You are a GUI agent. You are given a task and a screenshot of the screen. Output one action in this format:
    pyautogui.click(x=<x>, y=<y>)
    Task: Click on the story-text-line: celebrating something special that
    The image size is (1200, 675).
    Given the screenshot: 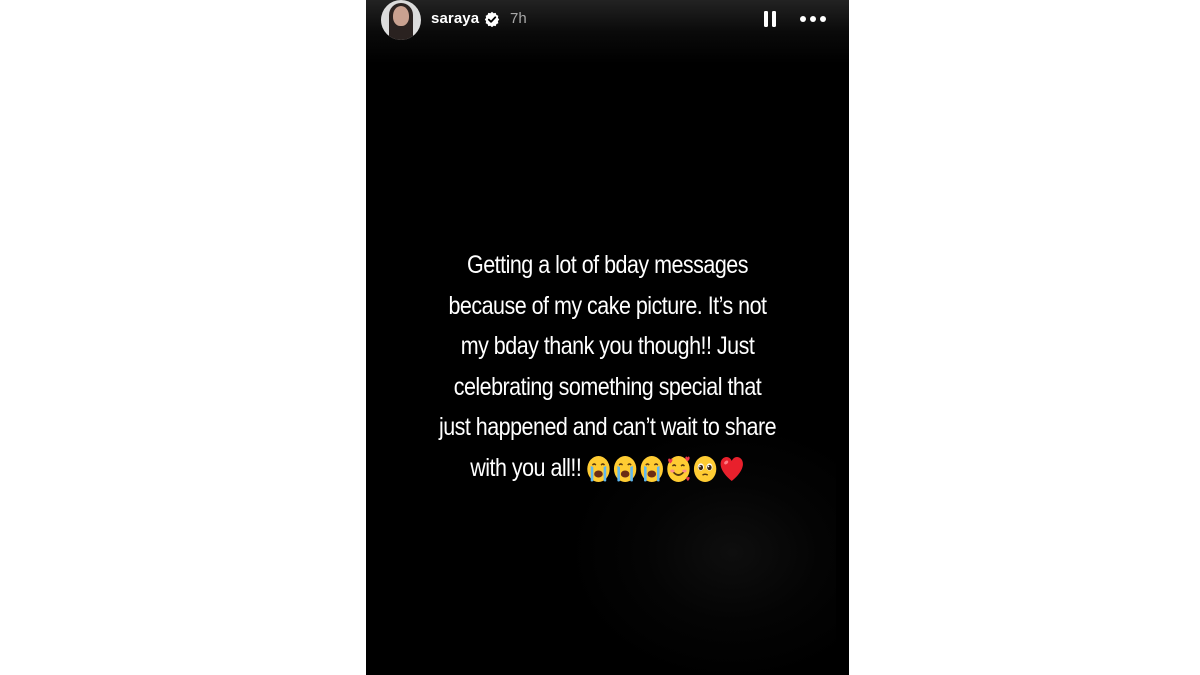 What is the action you would take?
    pyautogui.click(x=607, y=386)
    